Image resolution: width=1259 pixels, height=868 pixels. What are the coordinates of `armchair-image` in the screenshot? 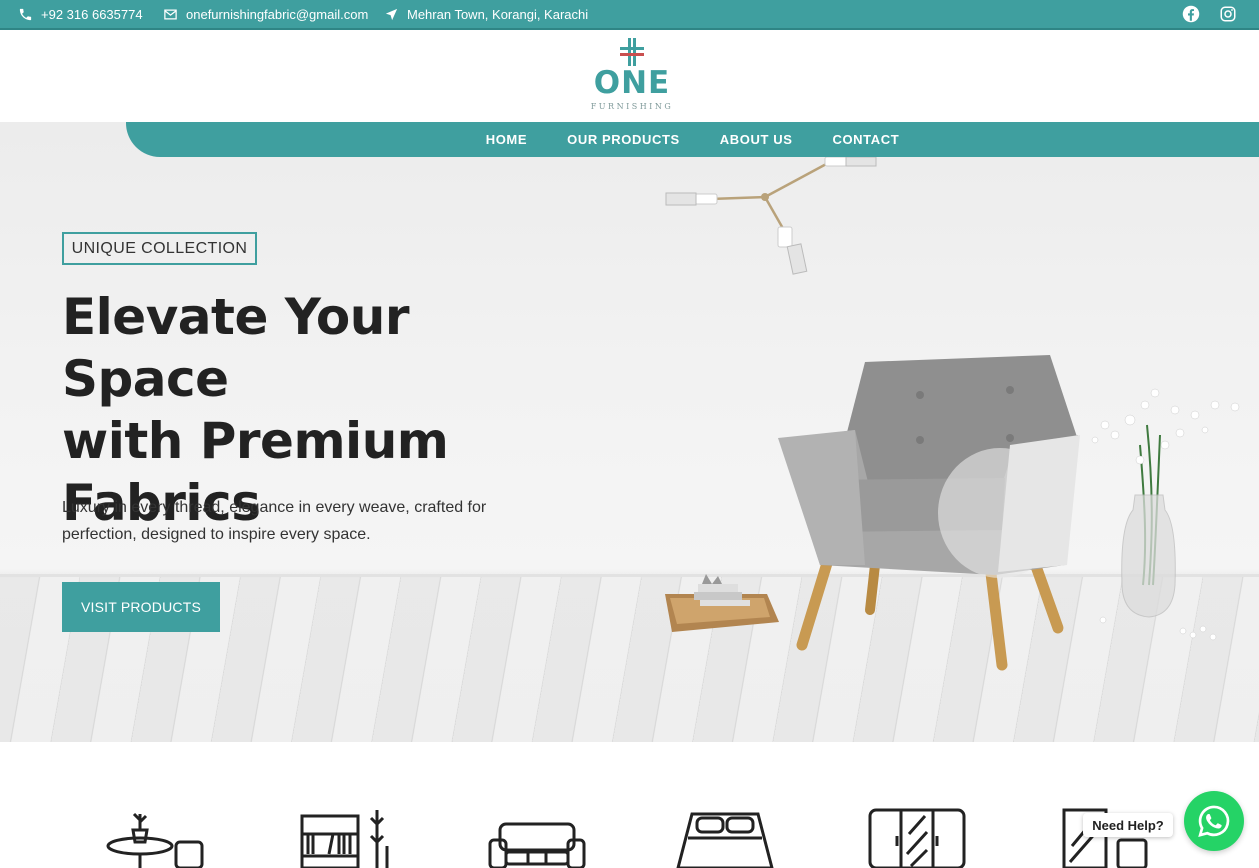 It's located at (929, 513).